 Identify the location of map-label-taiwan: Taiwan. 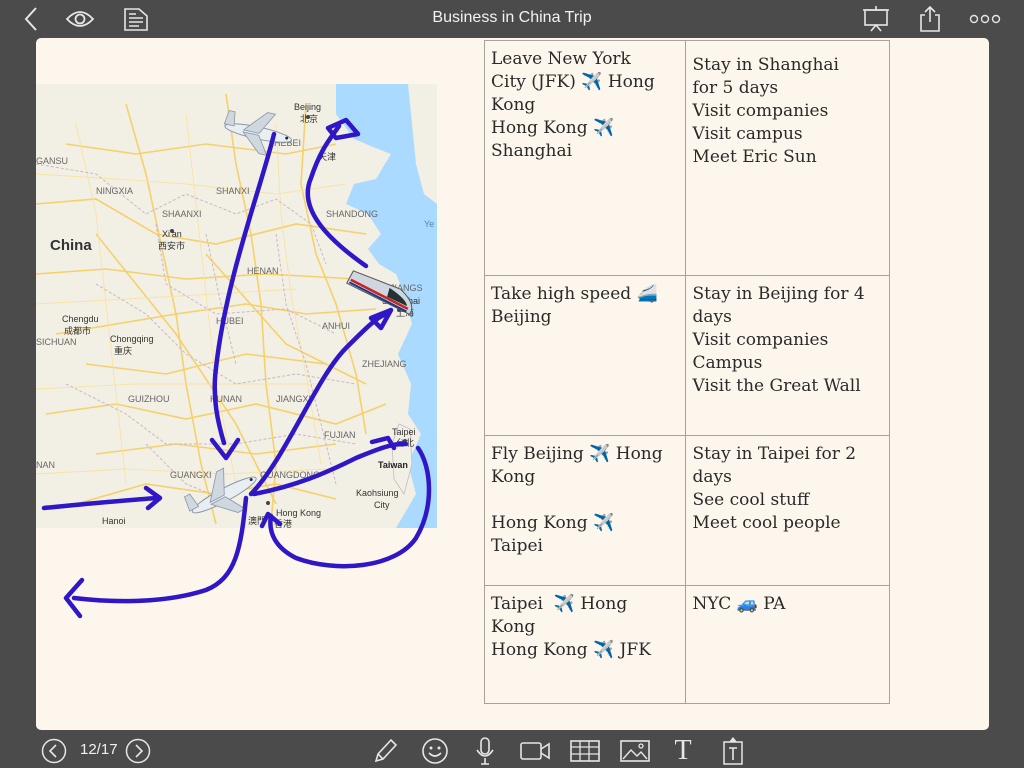
(393, 465).